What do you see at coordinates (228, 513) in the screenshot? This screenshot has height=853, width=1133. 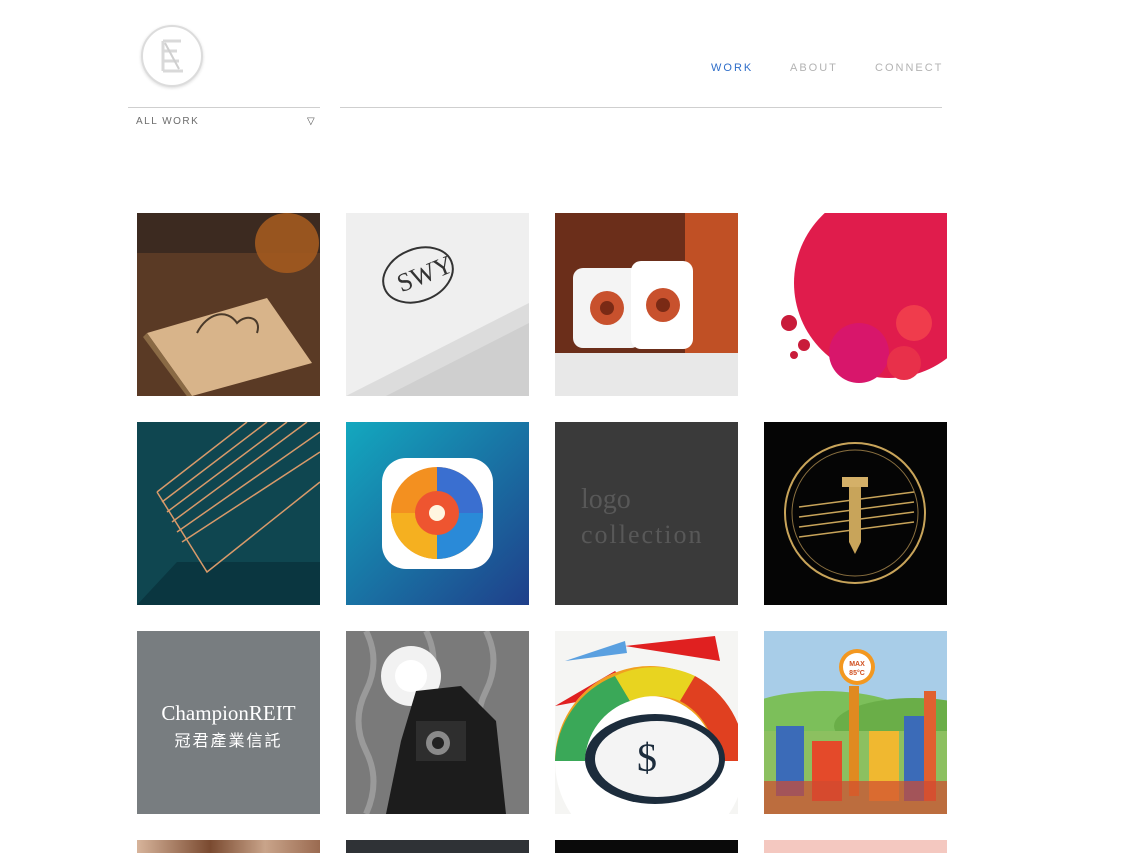 I see `copper-pen-tile` at bounding box center [228, 513].